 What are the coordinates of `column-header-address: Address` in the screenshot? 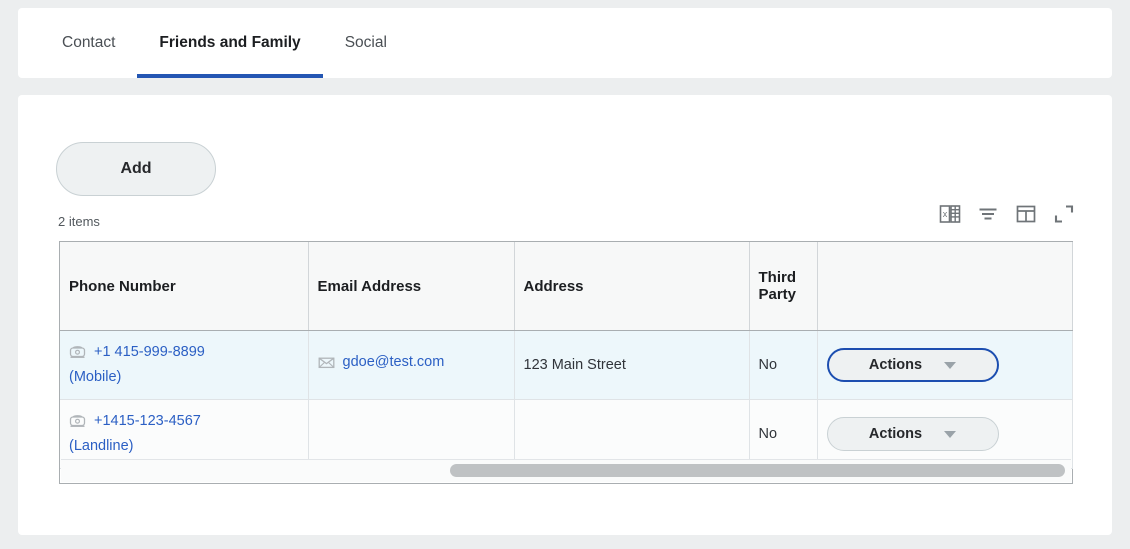 It's located at (632, 286).